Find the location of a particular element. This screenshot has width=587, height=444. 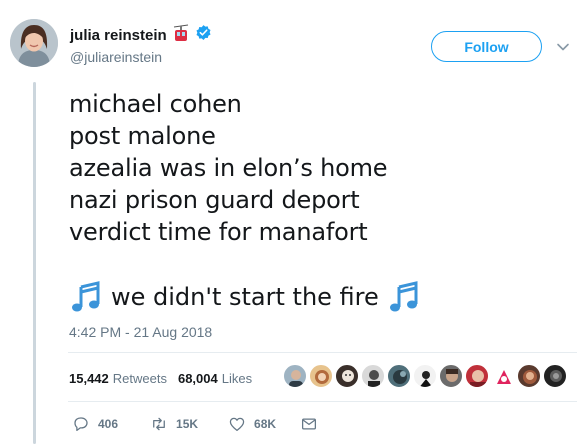

tweet-line: verdict time for manafort is located at coordinates (218, 232).